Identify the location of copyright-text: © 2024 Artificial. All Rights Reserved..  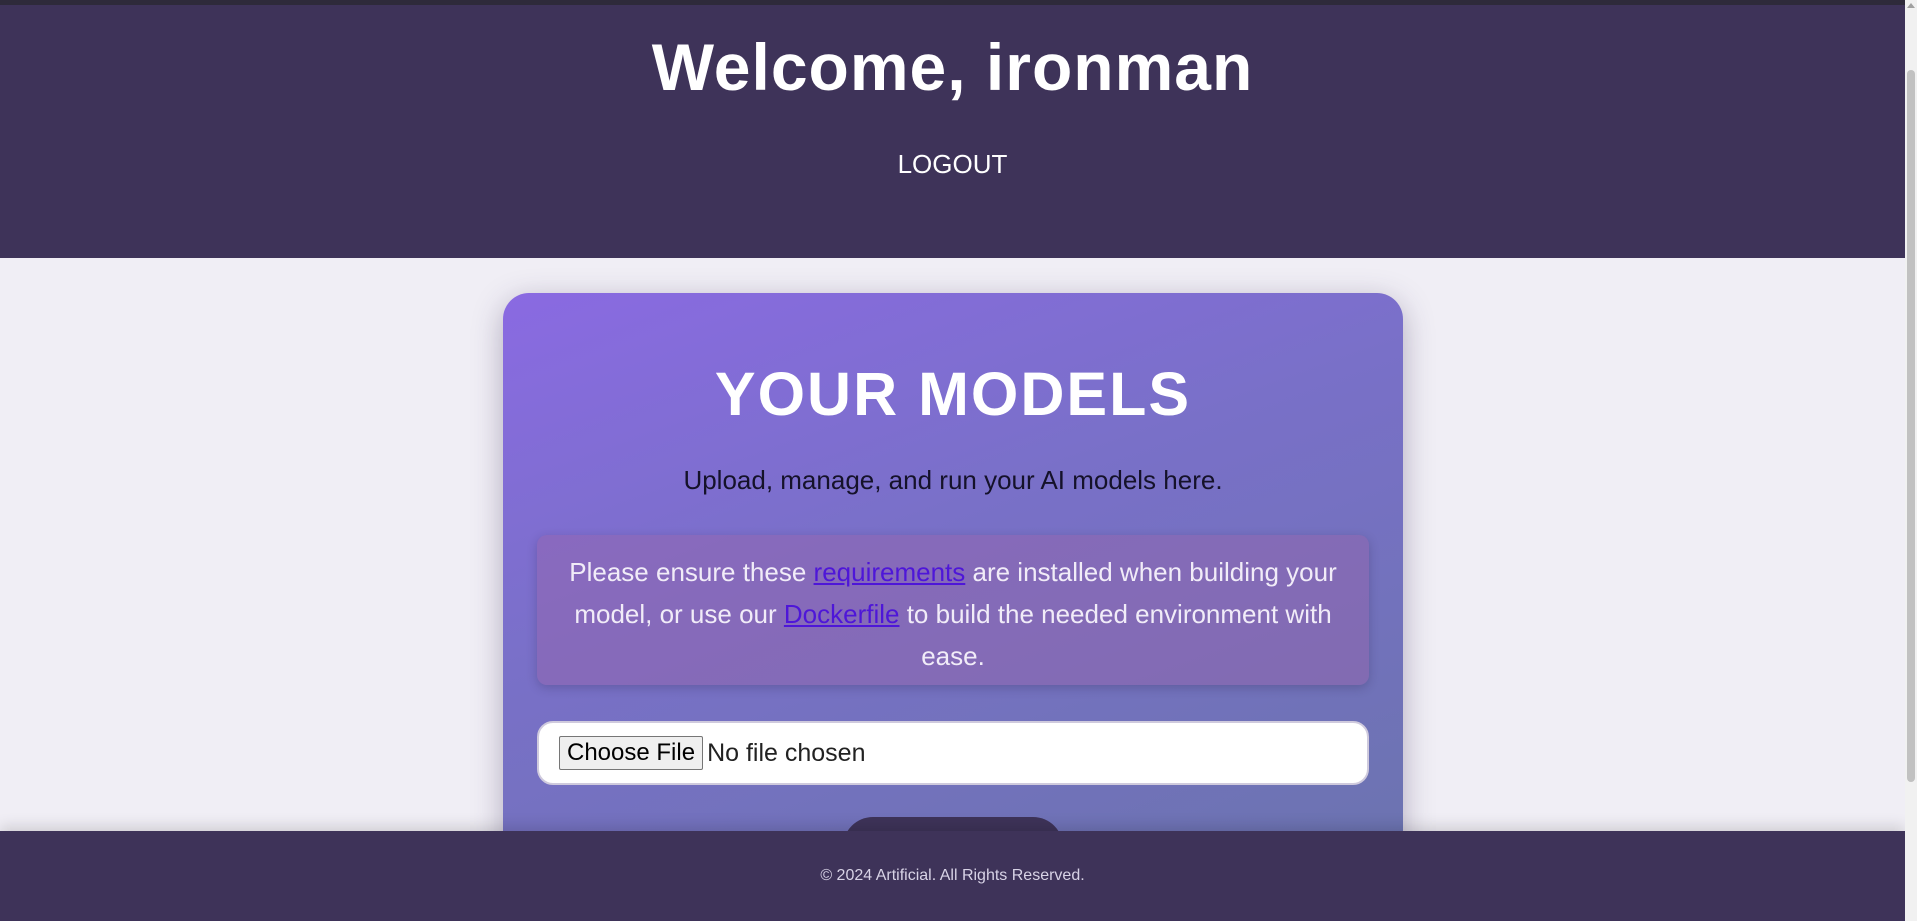
(952, 875).